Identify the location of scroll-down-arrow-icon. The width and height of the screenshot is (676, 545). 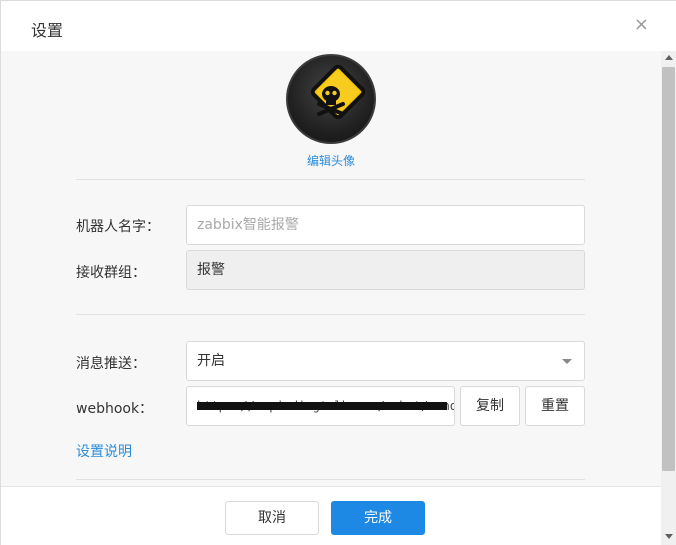
(669, 536).